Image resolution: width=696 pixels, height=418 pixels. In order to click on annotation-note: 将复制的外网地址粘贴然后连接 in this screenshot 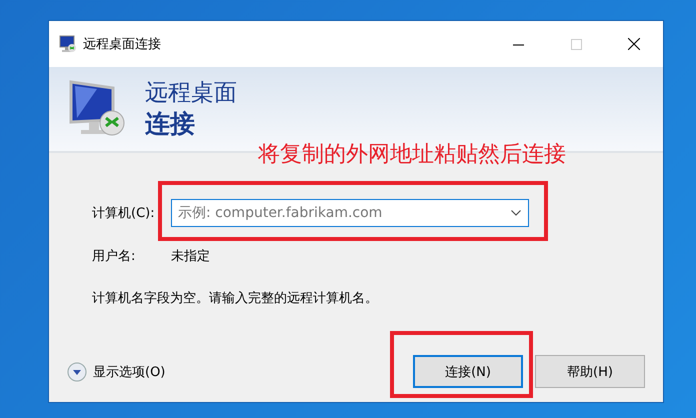, I will do `click(412, 155)`.